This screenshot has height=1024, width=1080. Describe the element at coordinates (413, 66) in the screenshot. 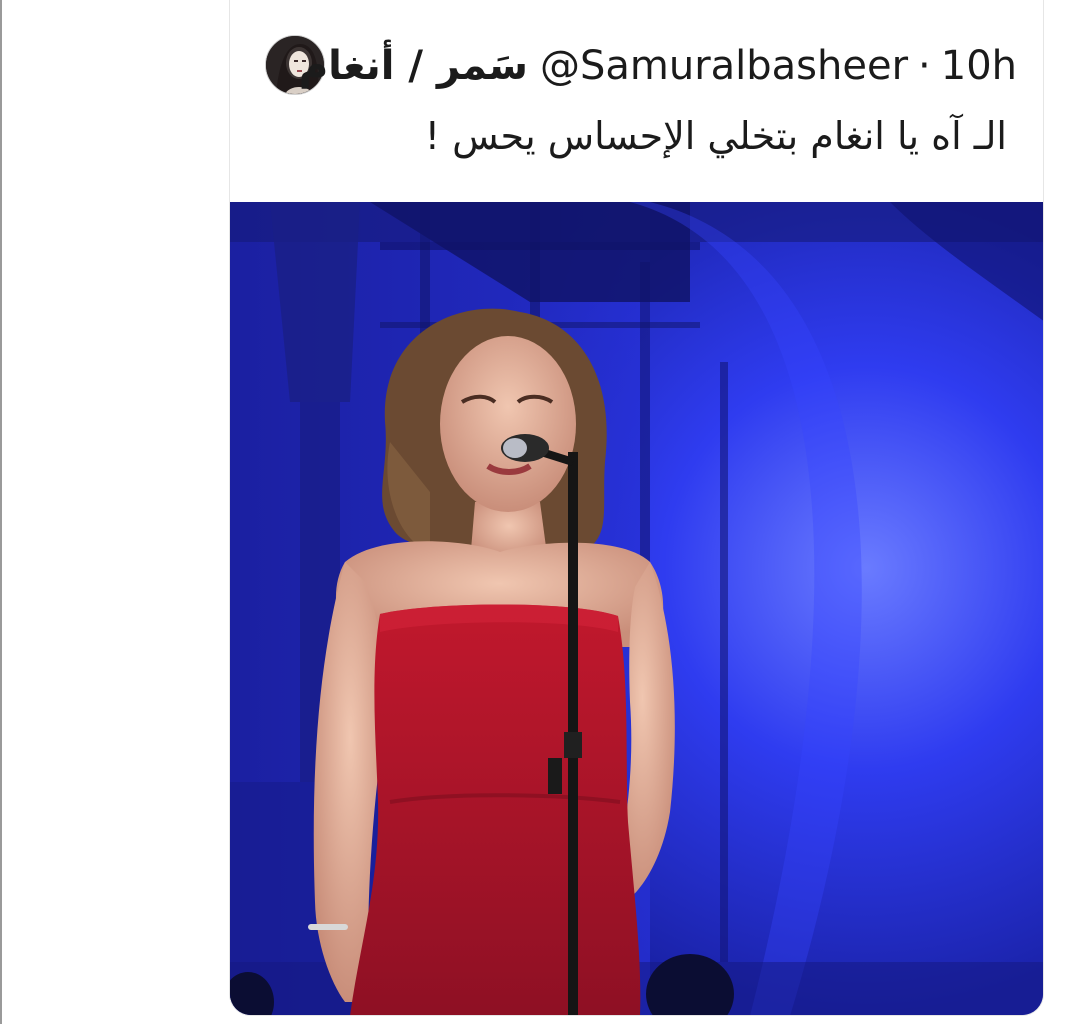

I see `display-name: سَمر / أنغام` at that location.